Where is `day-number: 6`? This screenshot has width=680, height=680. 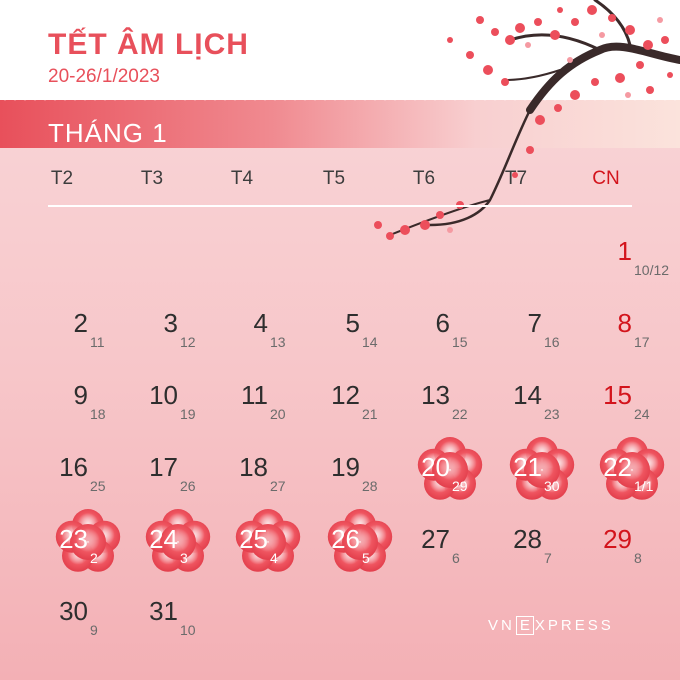
day-number: 6 is located at coordinates (442, 323).